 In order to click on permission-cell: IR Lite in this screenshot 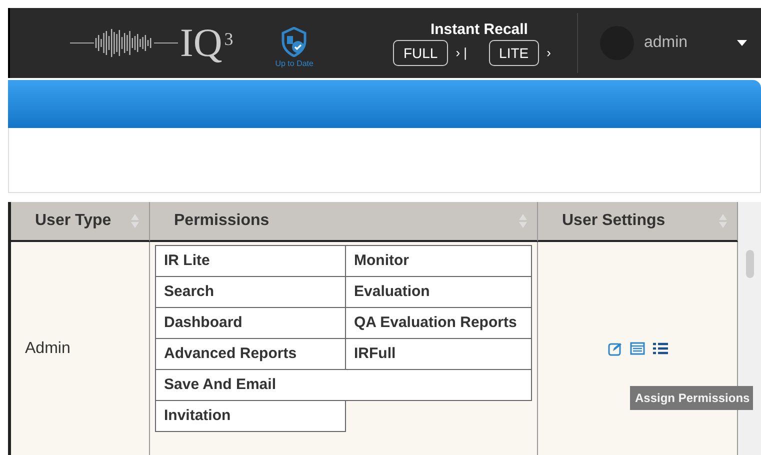, I will do `click(250, 261)`.